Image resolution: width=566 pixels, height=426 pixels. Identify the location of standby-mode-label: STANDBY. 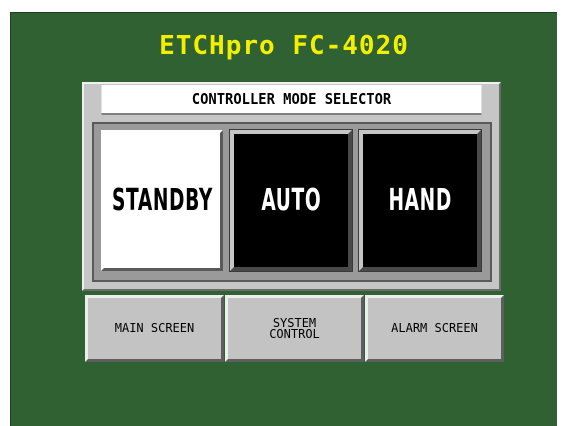
(162, 200).